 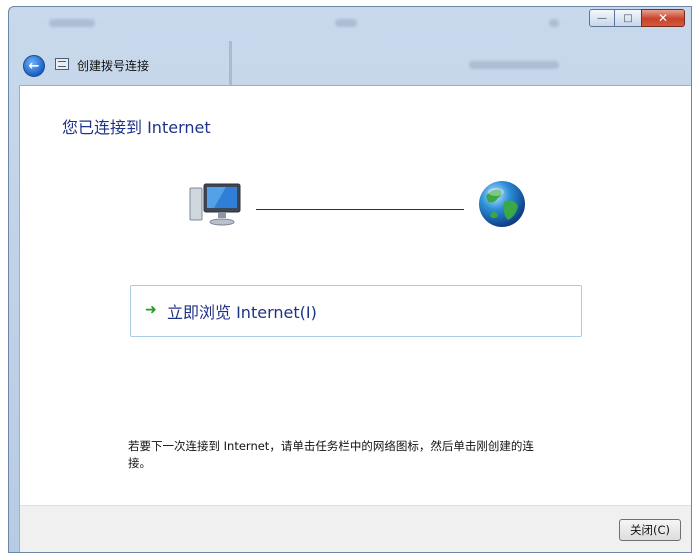 I want to click on minimize-button: —, so click(x=602, y=18).